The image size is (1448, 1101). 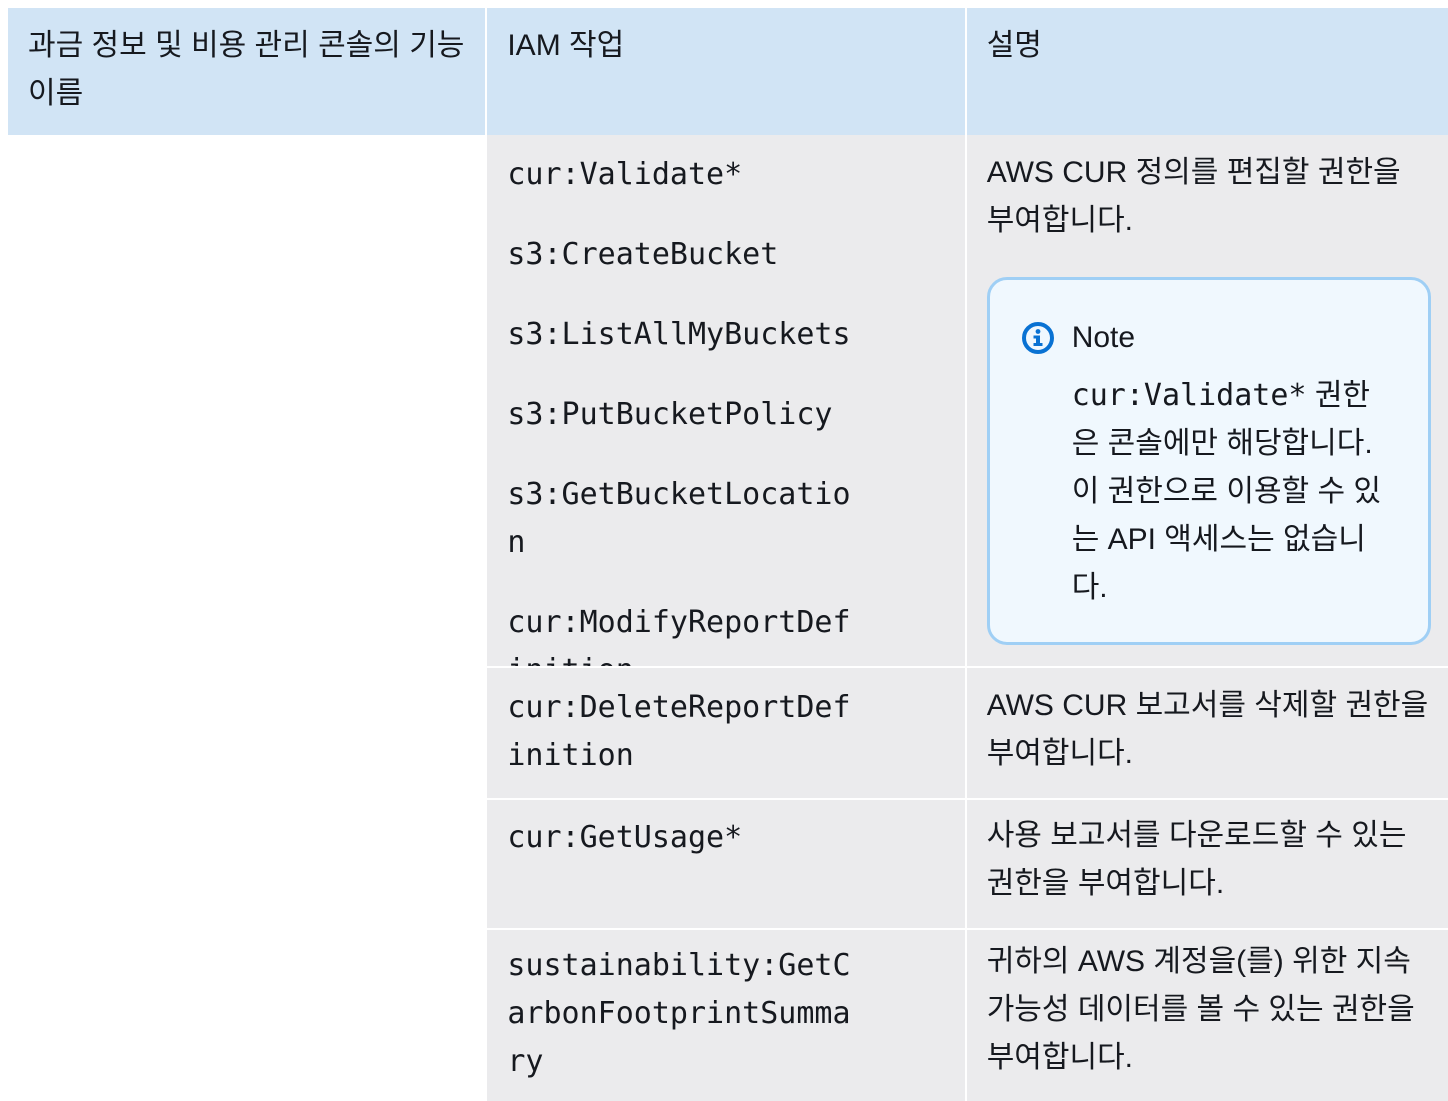 I want to click on iam-action-cell: cur:GetUsage*, so click(x=726, y=864).